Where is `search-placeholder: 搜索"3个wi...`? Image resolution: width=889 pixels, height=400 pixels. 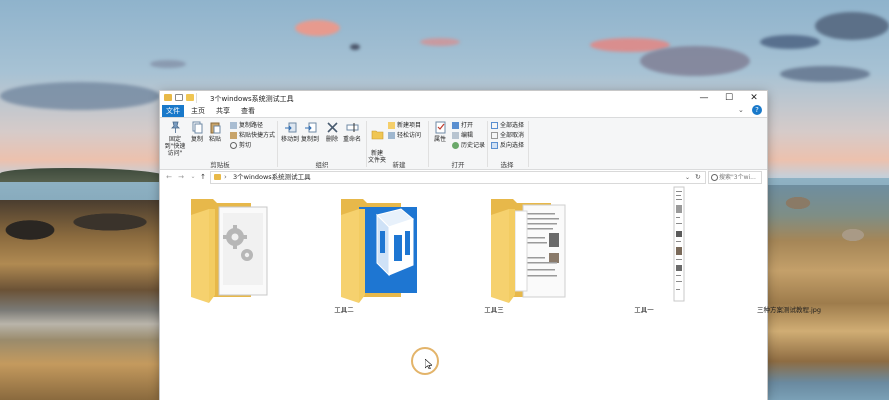 search-placeholder: 搜索"3个wi... is located at coordinates (737, 177).